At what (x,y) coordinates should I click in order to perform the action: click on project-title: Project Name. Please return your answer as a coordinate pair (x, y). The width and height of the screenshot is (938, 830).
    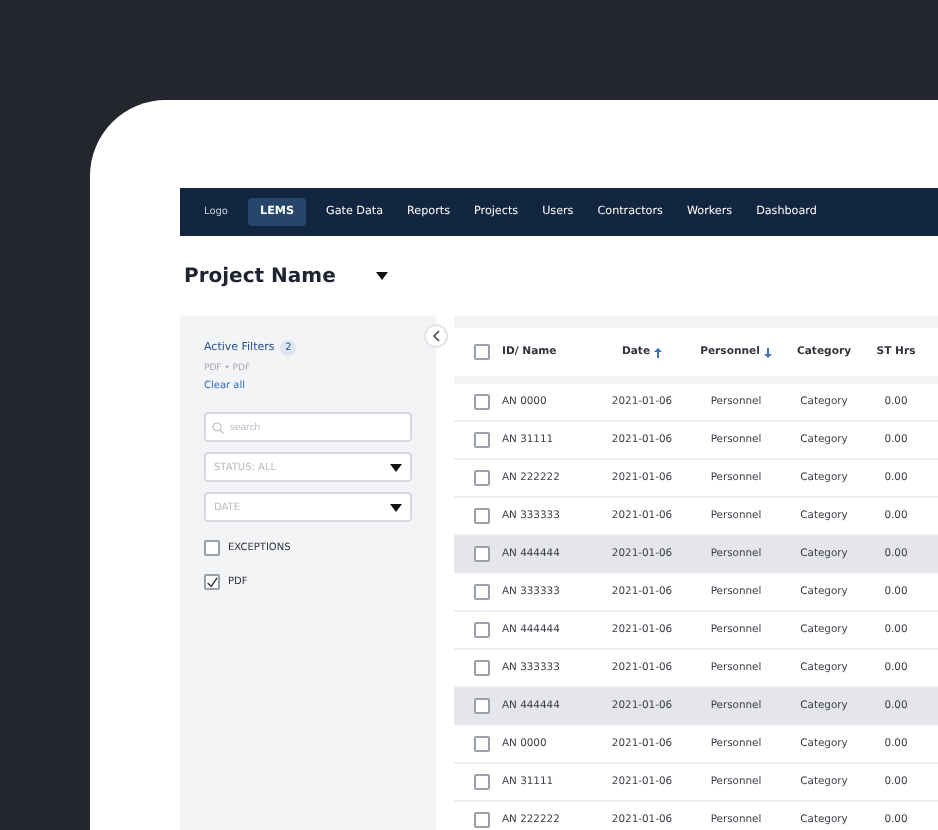
    Looking at the image, I should click on (260, 276).